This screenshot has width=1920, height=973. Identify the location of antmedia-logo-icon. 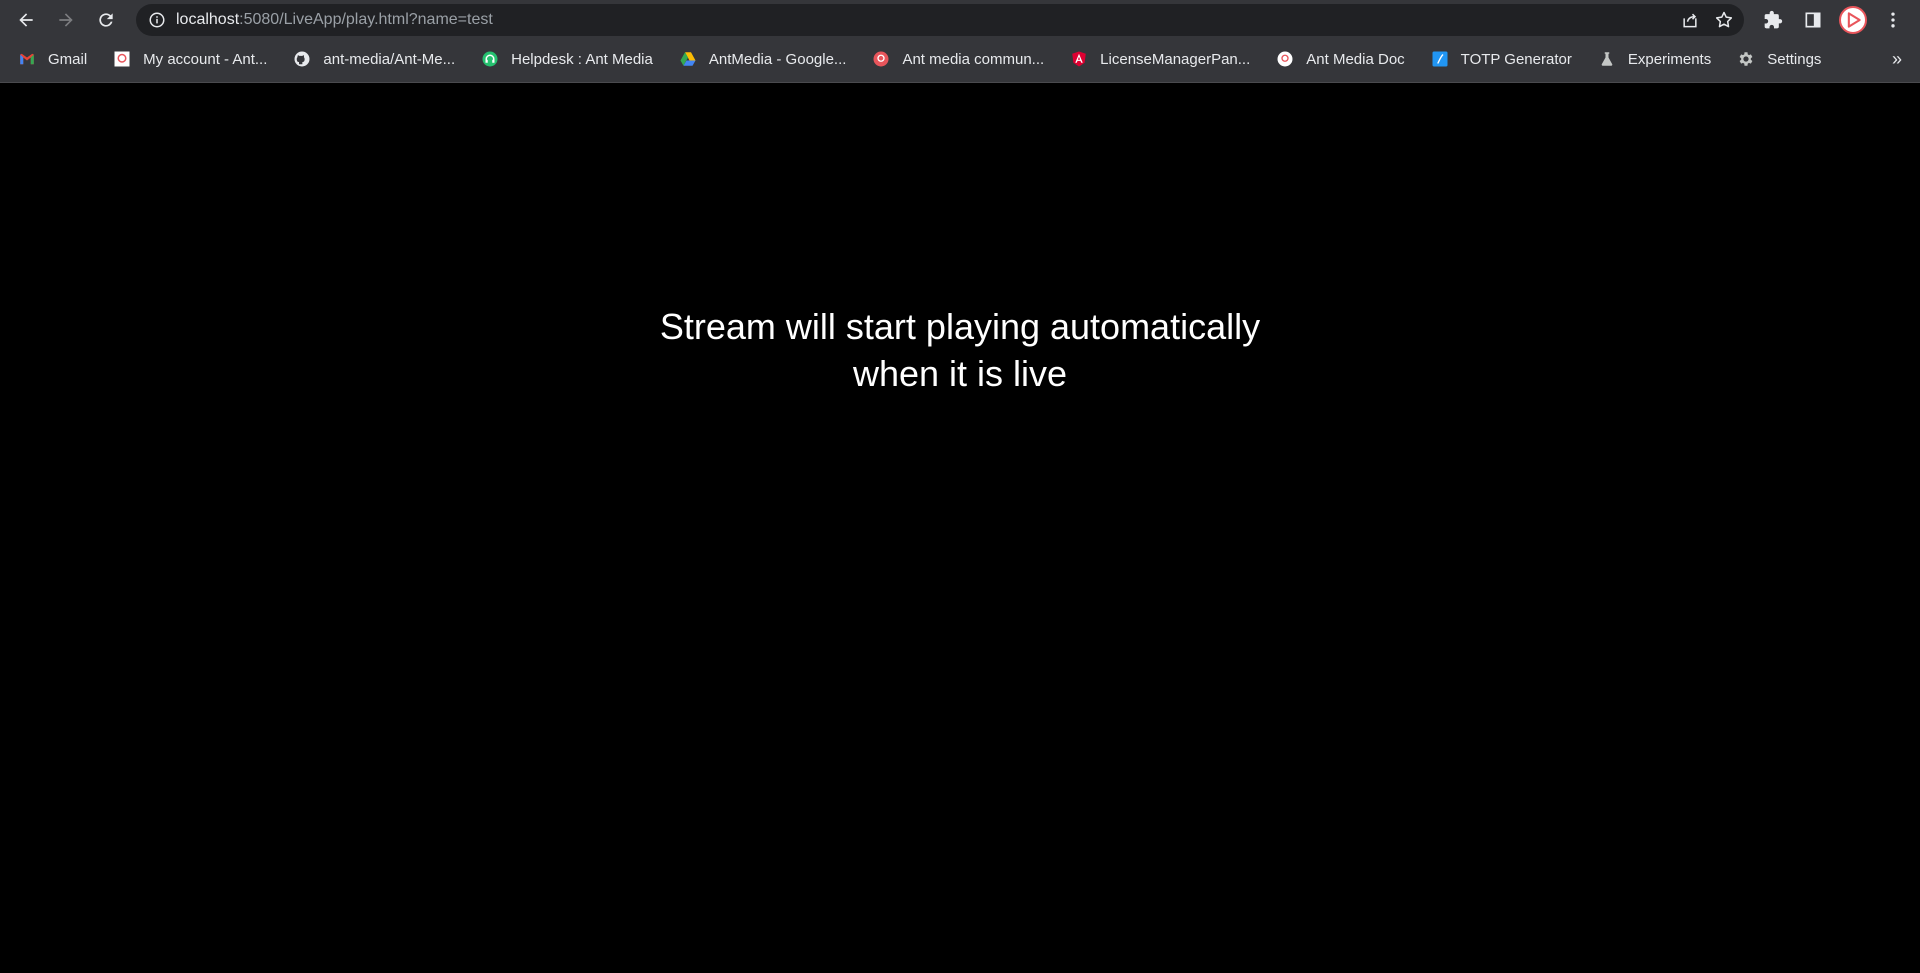
(122, 59).